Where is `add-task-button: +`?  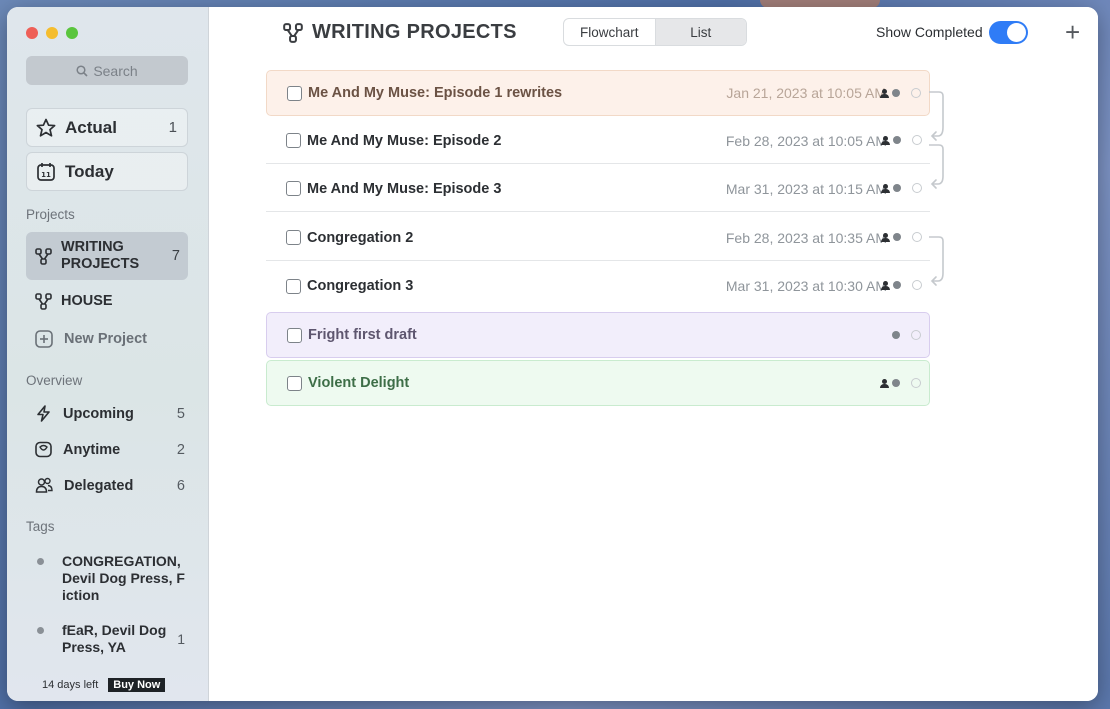
add-task-button: + is located at coordinates (1072, 32).